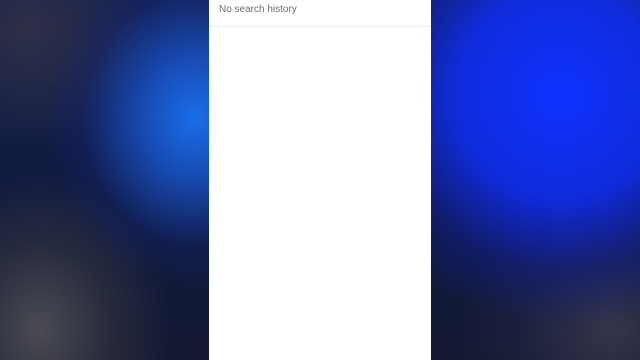 The height and width of the screenshot is (360, 640). Describe the element at coordinates (258, 9) in the screenshot. I see `no-search-history-label: No search history` at that location.